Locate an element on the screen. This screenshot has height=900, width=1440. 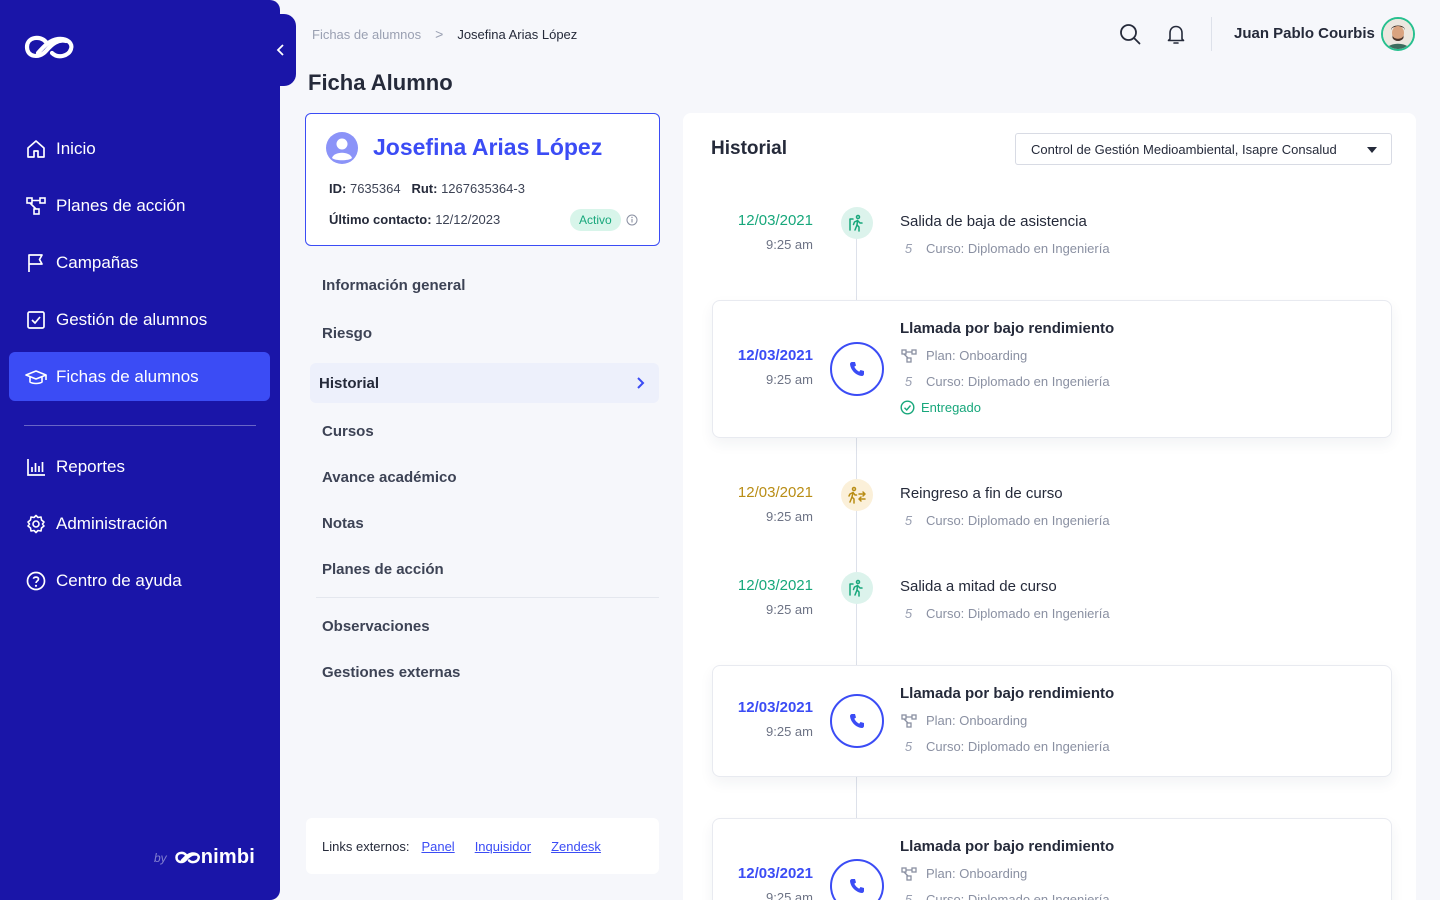
gear-icon is located at coordinates (36, 524).